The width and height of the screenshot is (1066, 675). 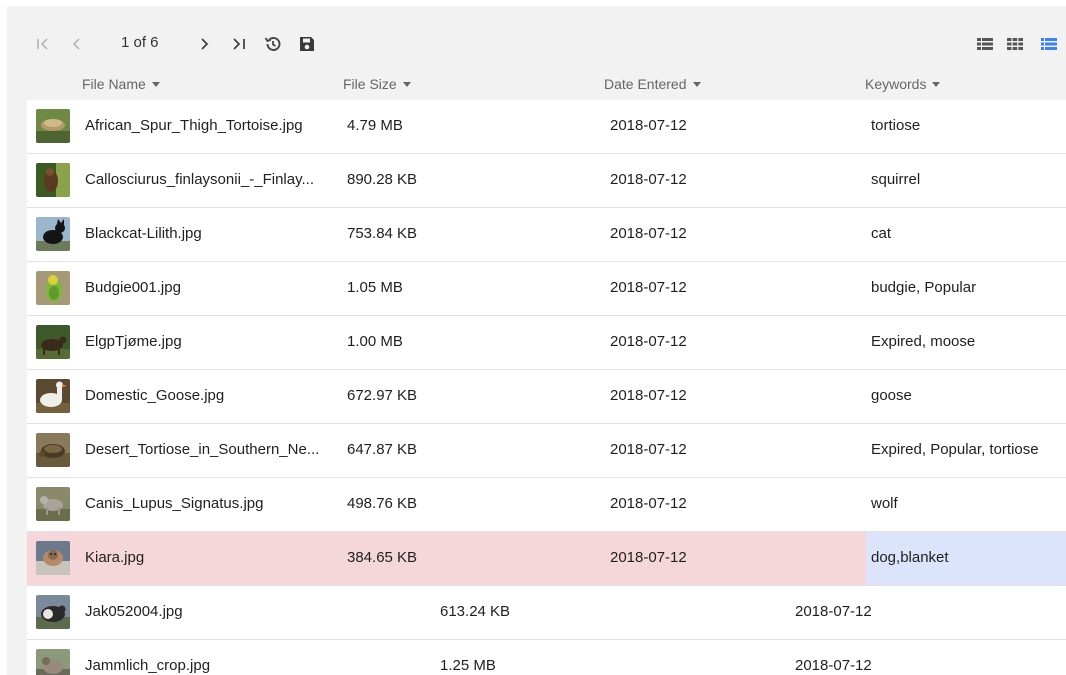 What do you see at coordinates (375, 341) in the screenshot?
I see `file-size: 1.00 MB` at bounding box center [375, 341].